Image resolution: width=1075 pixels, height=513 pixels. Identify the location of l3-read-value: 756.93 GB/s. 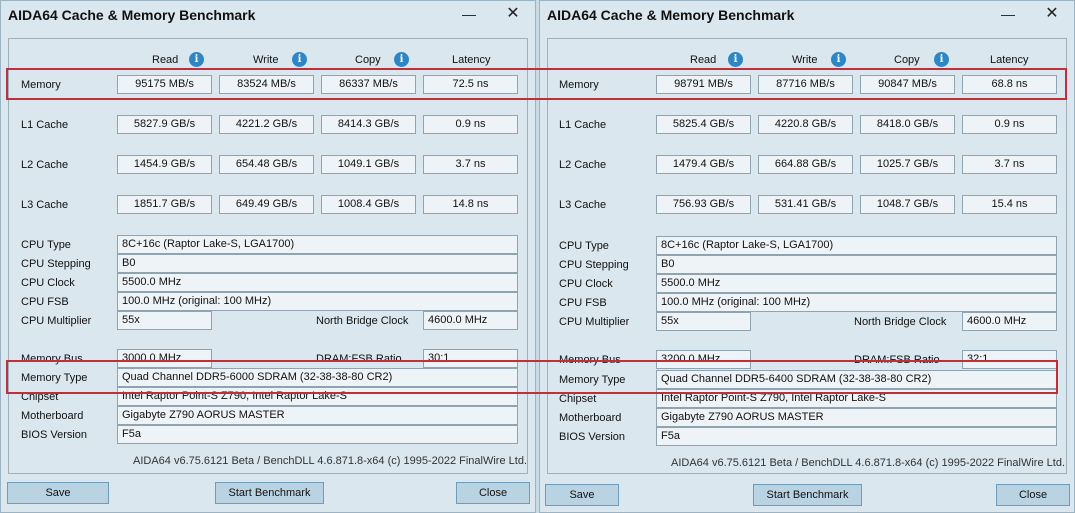
(703, 204).